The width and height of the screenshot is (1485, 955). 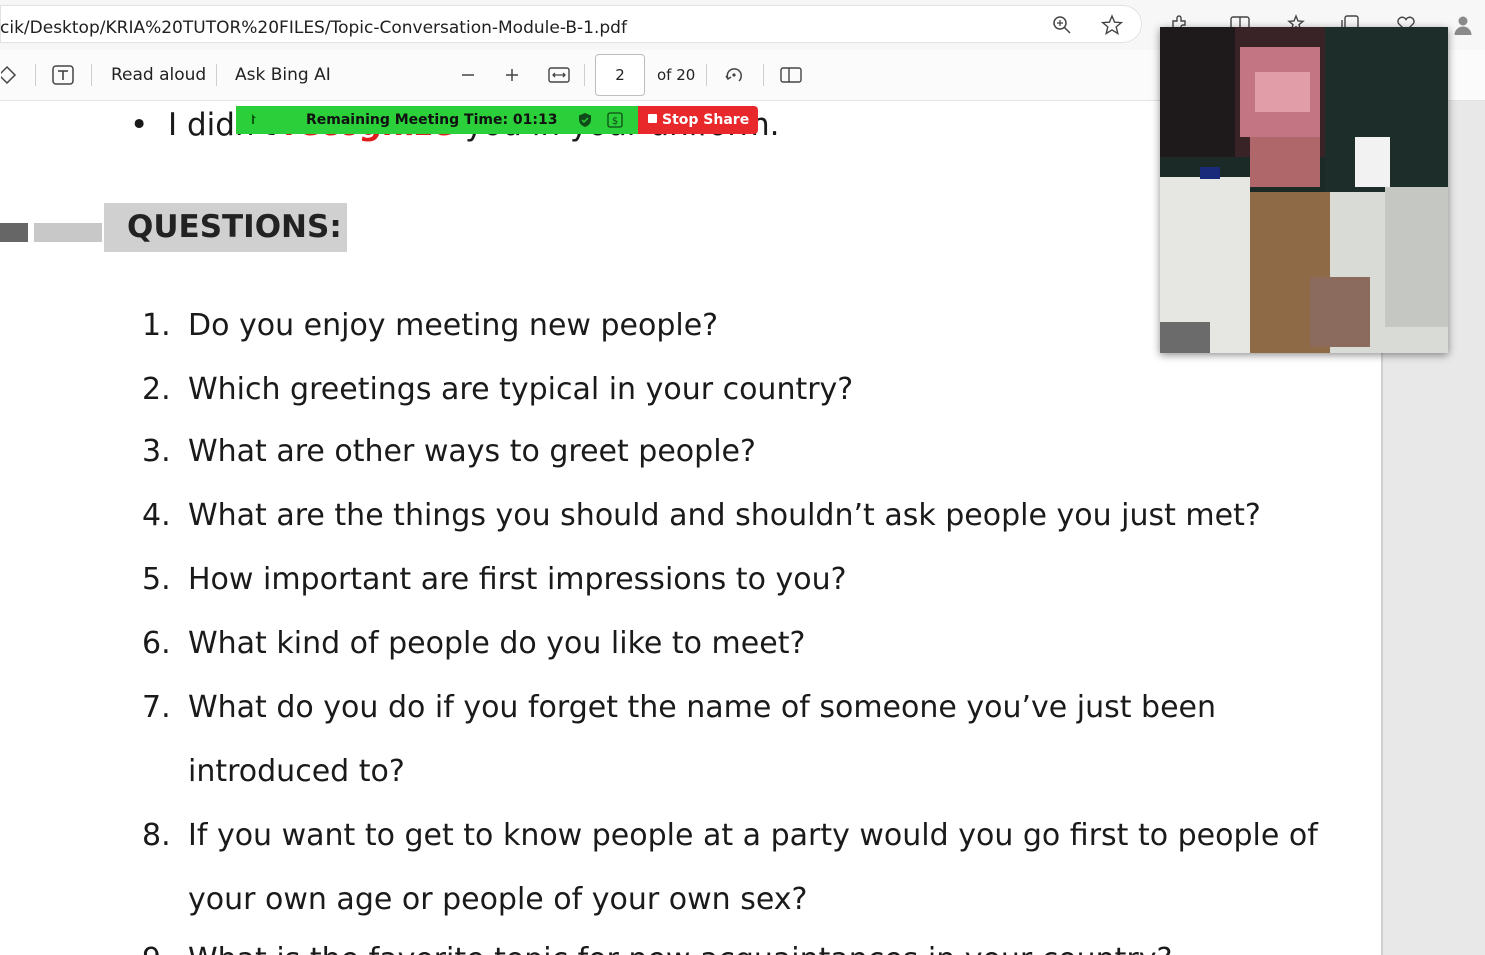 I want to click on zoom-in-plus-icon, so click(x=512, y=75).